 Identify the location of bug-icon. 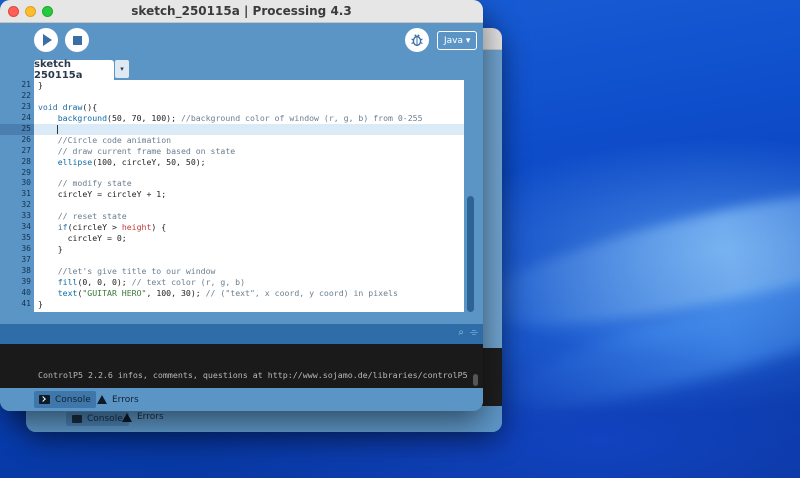
(417, 40).